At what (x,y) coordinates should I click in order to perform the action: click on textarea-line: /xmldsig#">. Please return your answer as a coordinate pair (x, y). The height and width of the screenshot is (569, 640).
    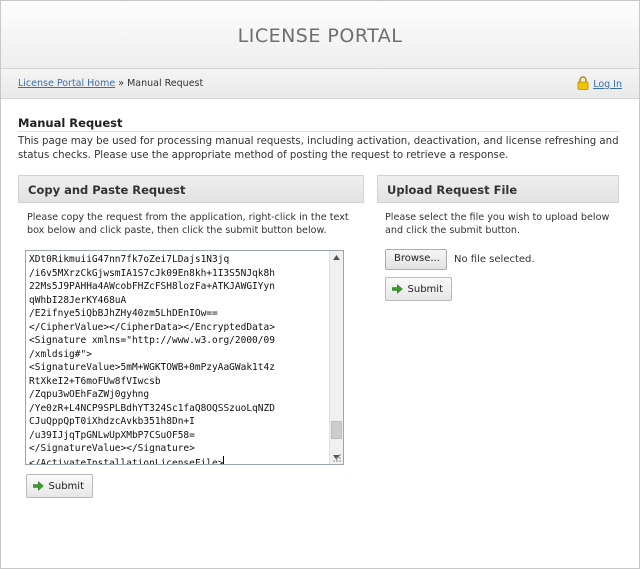
    Looking at the image, I should click on (60, 354).